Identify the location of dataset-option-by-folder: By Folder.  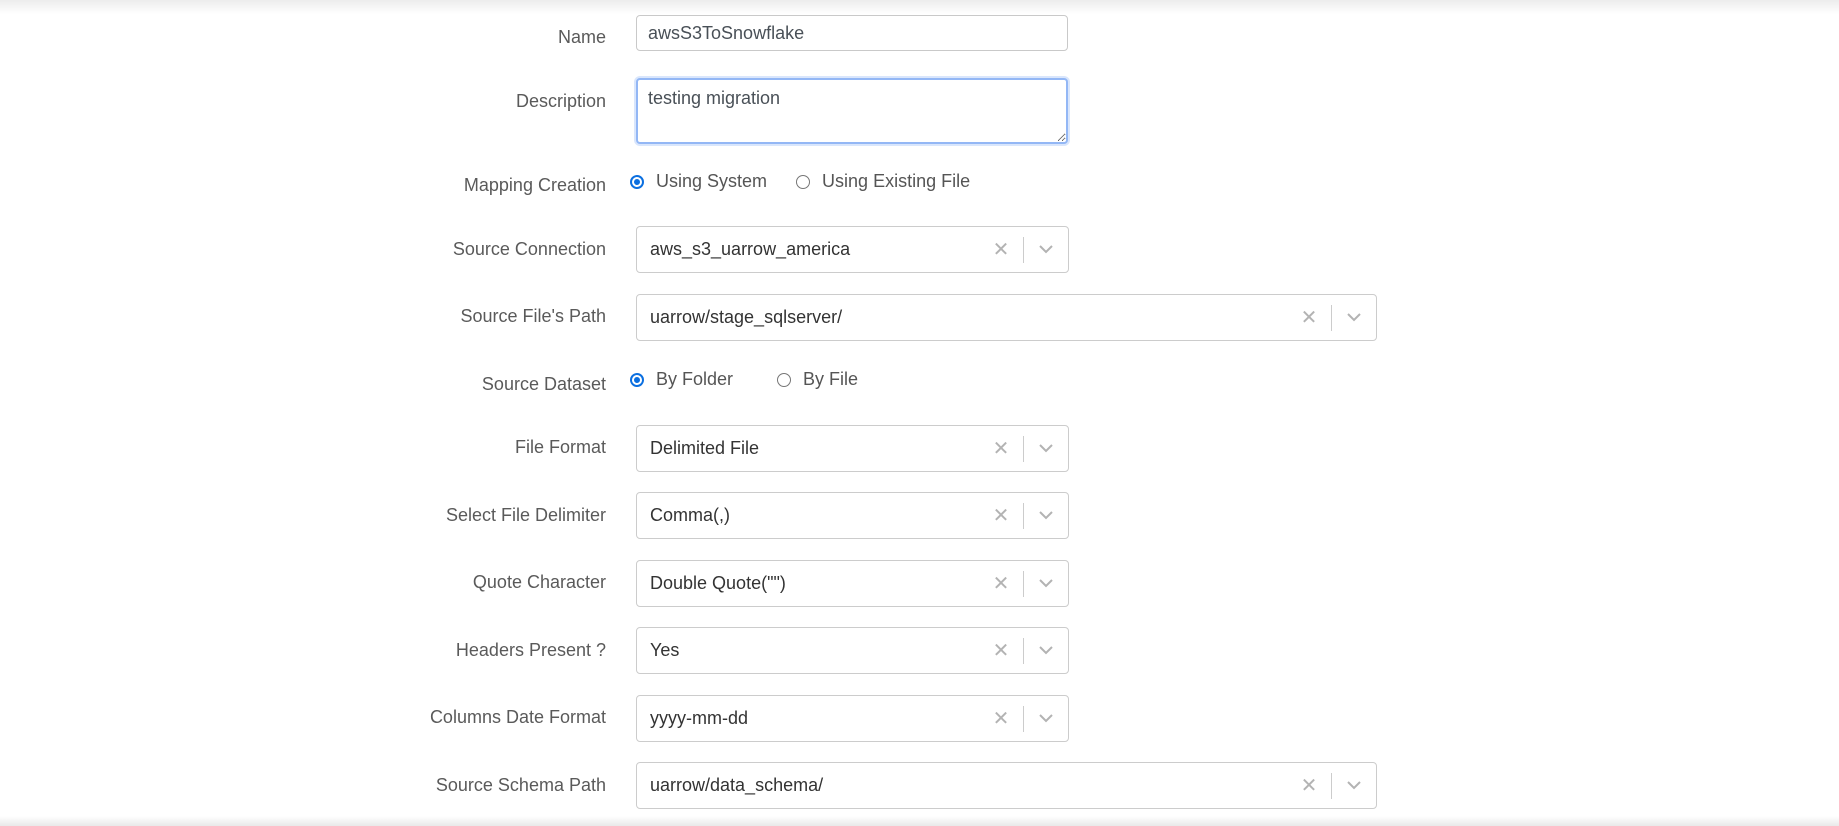
(681, 379).